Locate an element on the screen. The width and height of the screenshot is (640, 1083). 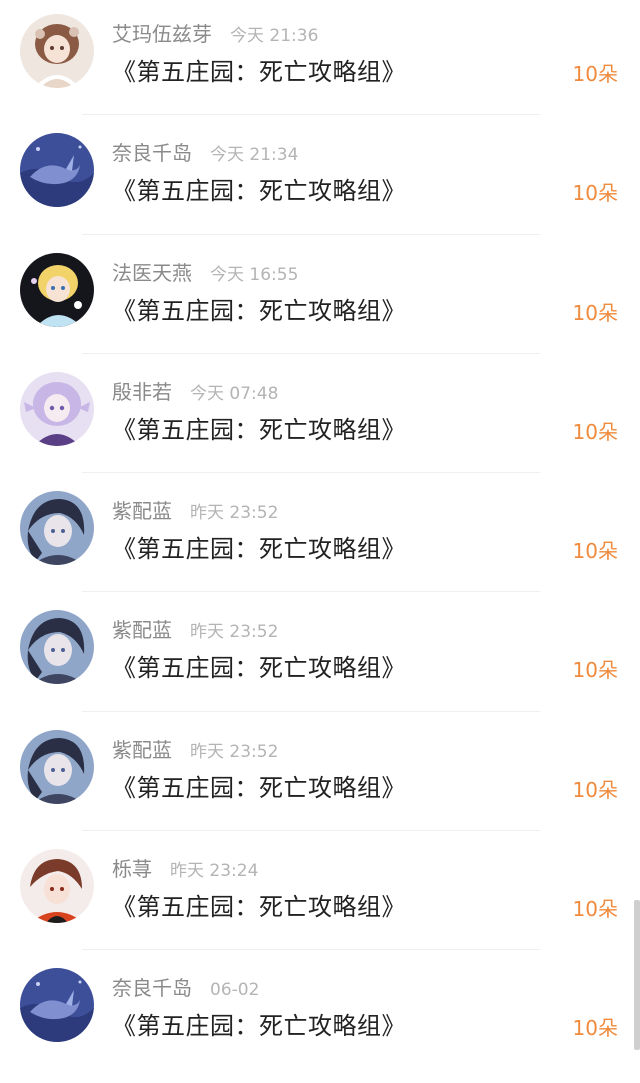
list-item: 奈良千岛 今天 21:34 《第五庄园：死亡攻略组》 10朵 is located at coordinates (320, 175).